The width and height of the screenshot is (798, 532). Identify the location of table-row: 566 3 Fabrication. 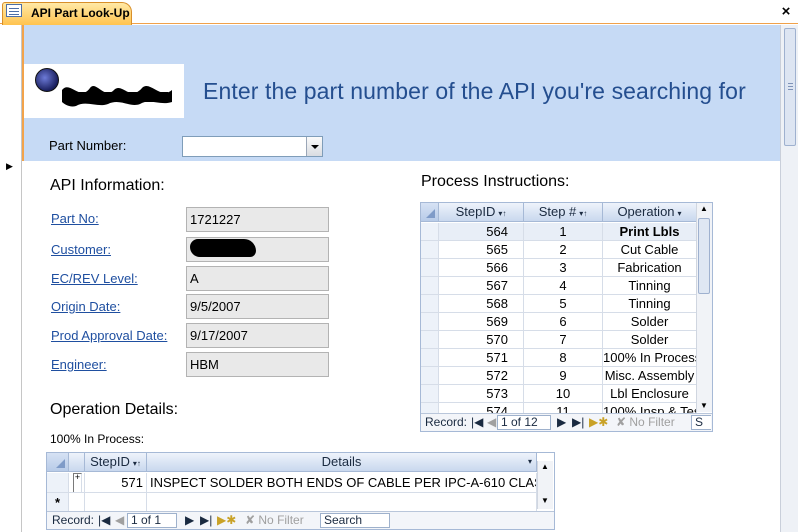
(559, 268).